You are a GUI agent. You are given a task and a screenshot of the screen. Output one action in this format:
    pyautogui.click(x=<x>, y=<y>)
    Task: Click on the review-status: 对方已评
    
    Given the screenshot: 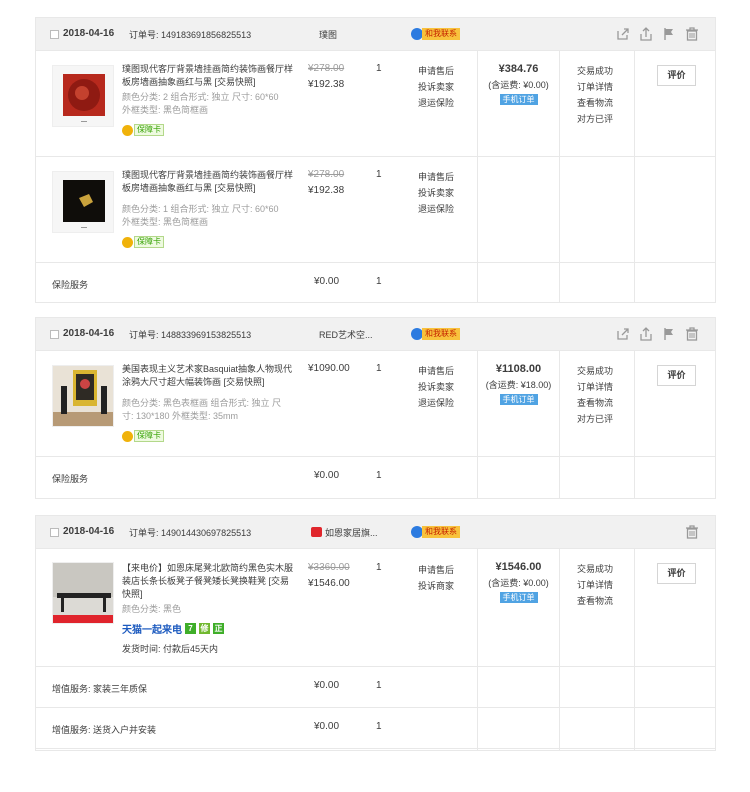 What is the action you would take?
    pyautogui.click(x=595, y=119)
    